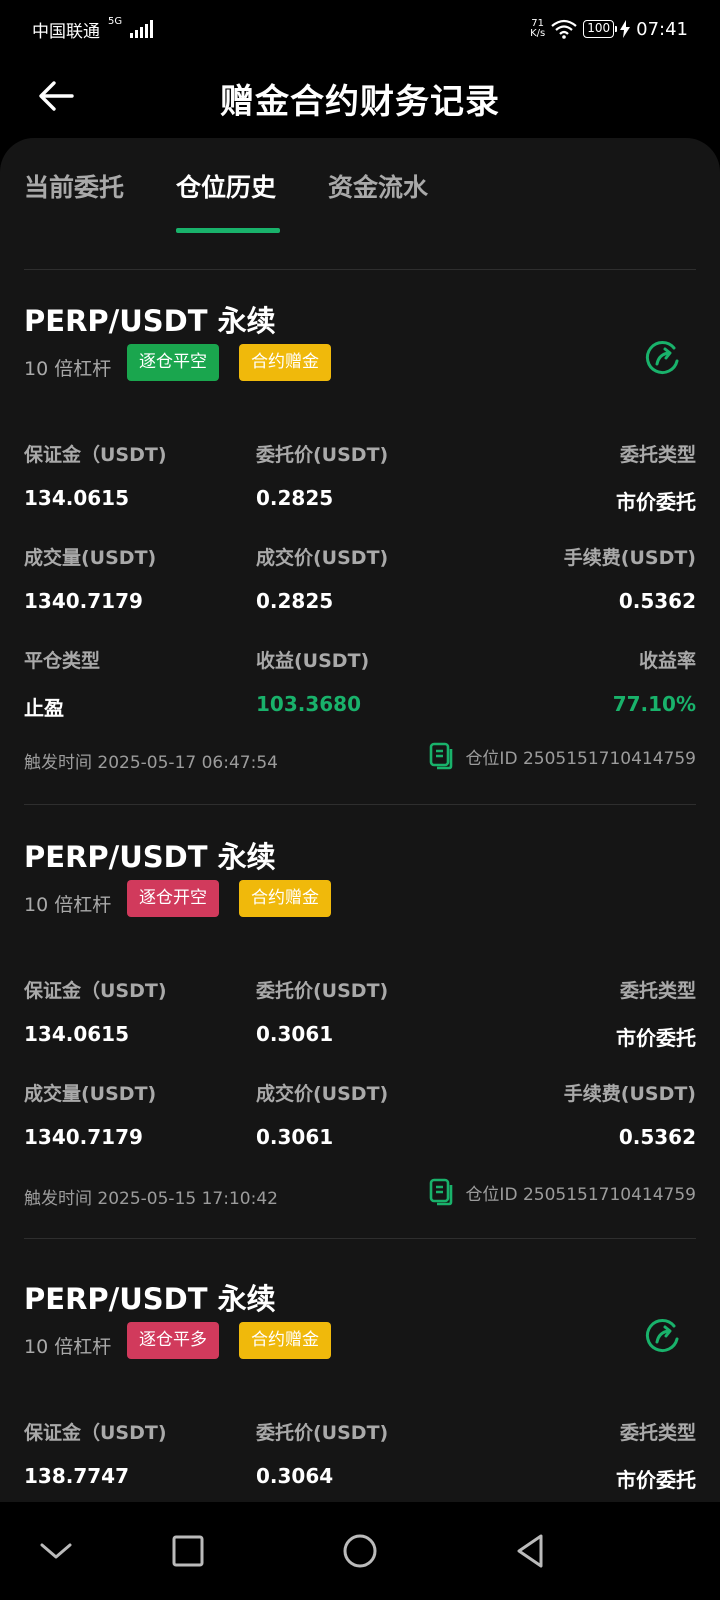 This screenshot has height=1600, width=720. I want to click on tab-position-history: 仓位历史, so click(226, 186).